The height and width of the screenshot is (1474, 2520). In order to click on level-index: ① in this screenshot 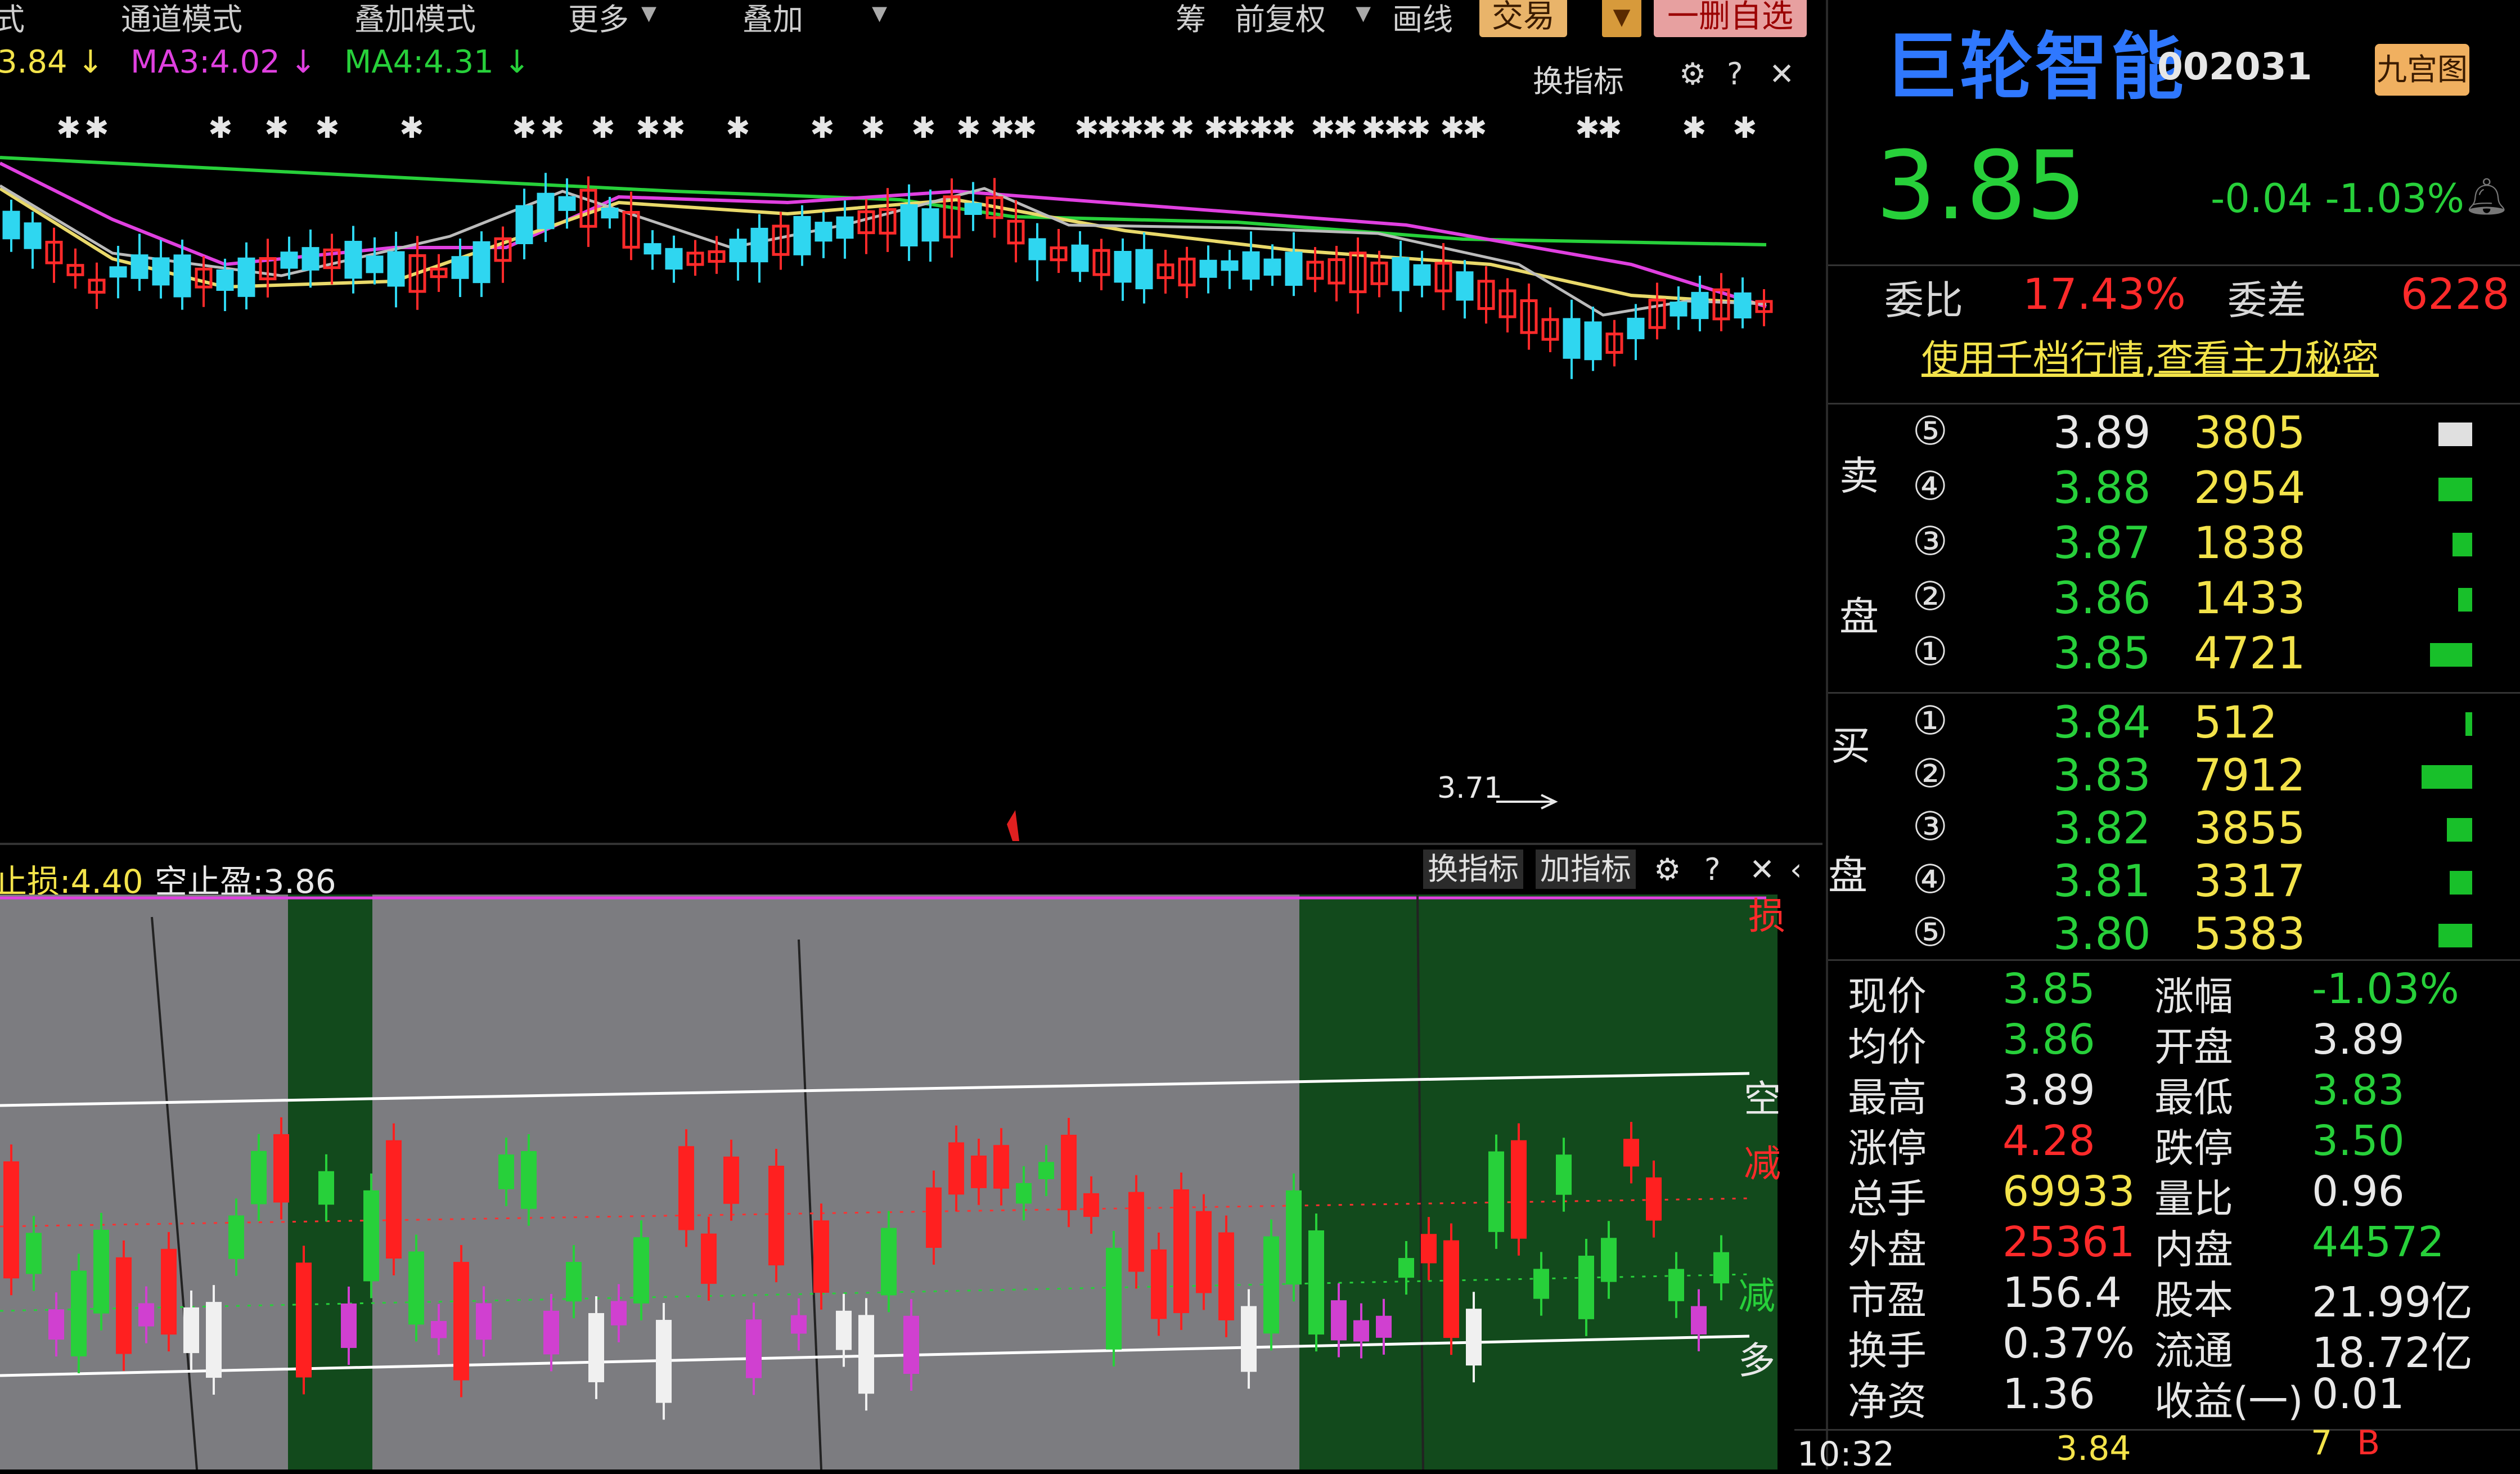, I will do `click(1930, 721)`.